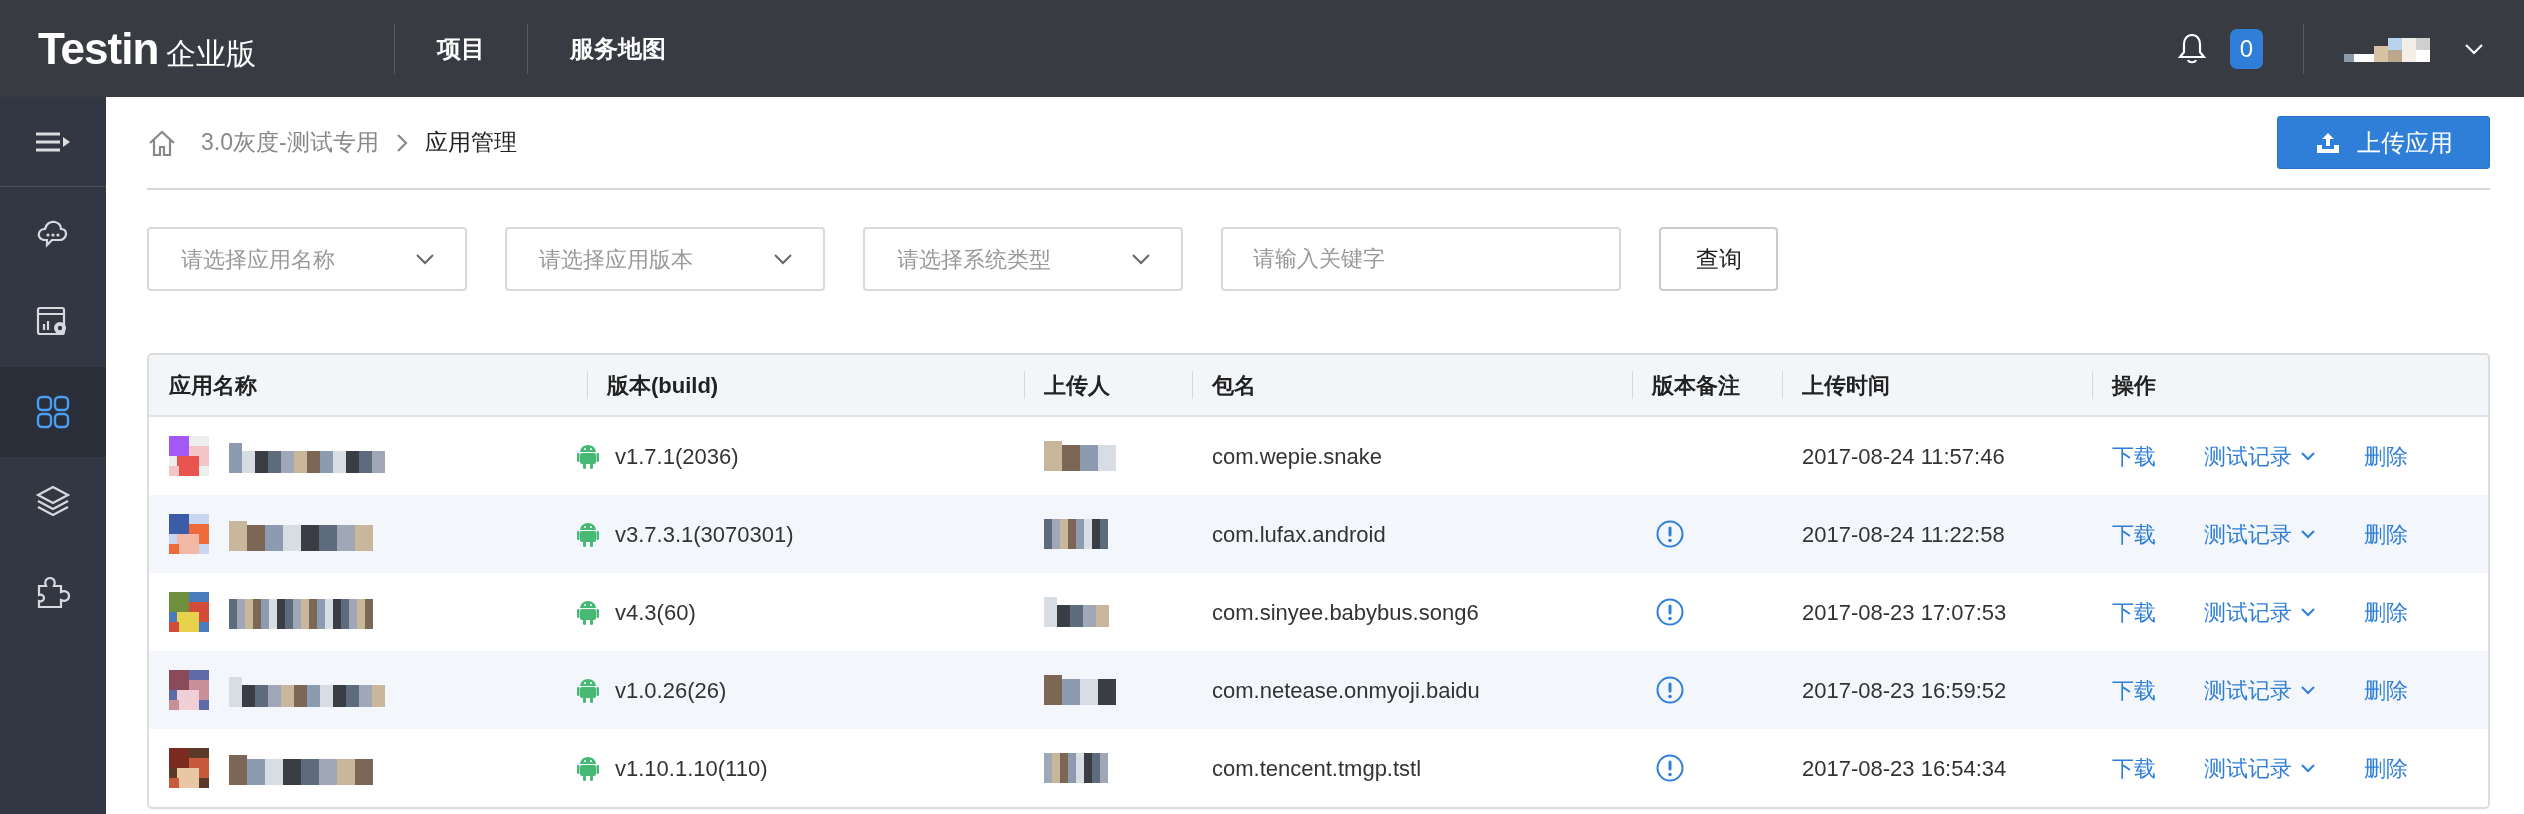  I want to click on notification-count: 0, so click(2246, 48).